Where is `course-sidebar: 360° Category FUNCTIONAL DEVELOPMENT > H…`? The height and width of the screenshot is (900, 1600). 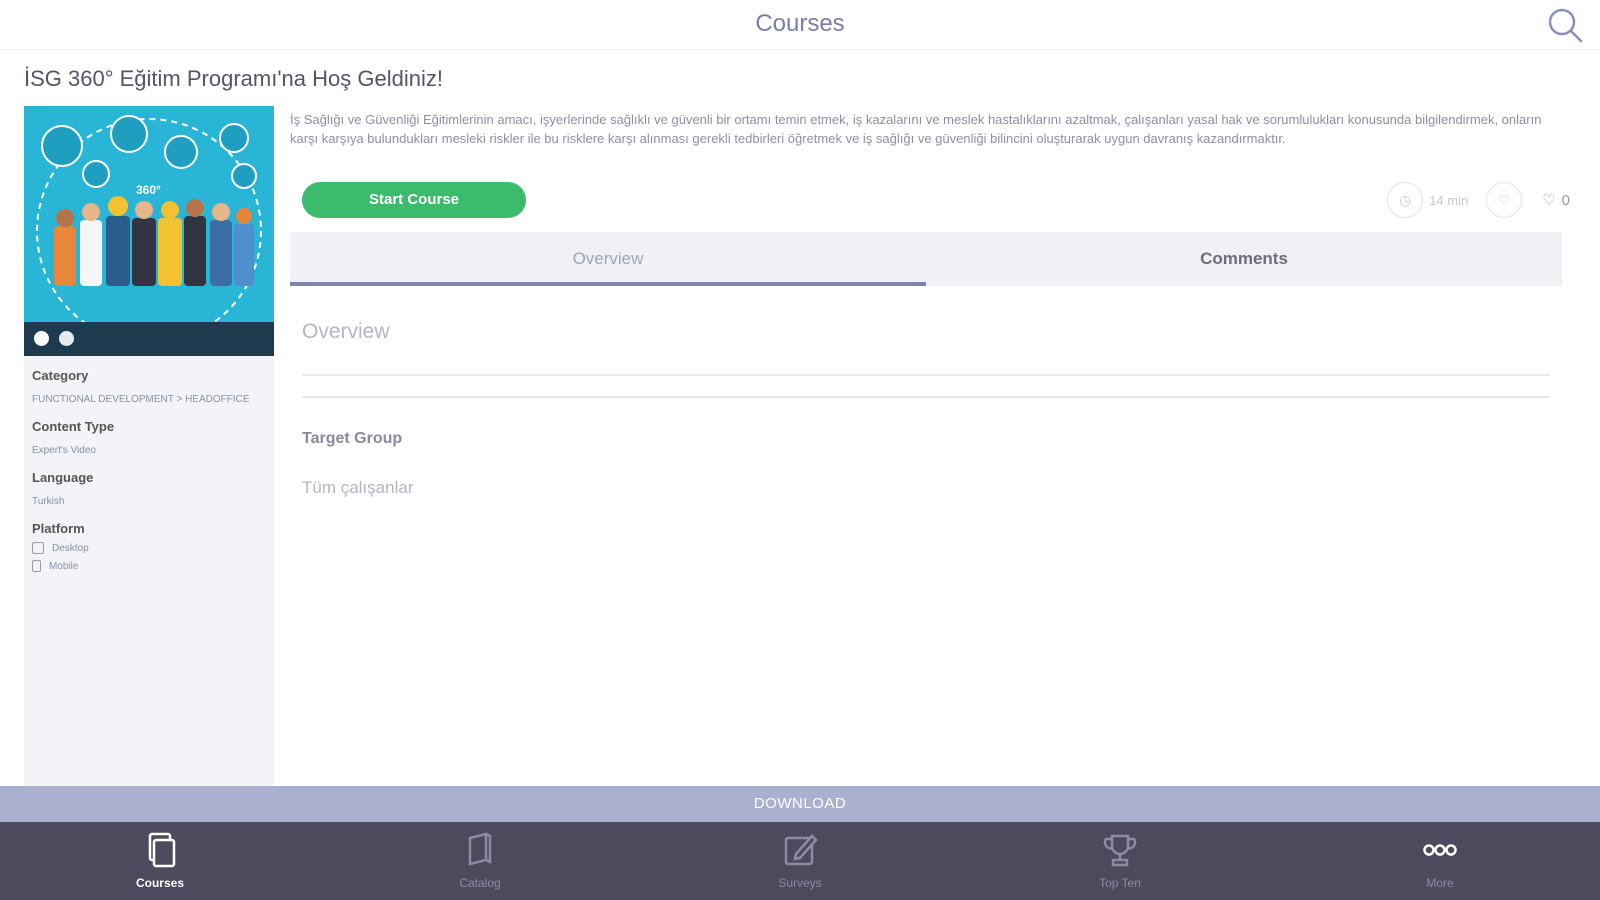
course-sidebar: 360° Category FUNCTIONAL DEVELOPMENT > H… is located at coordinates (149, 446).